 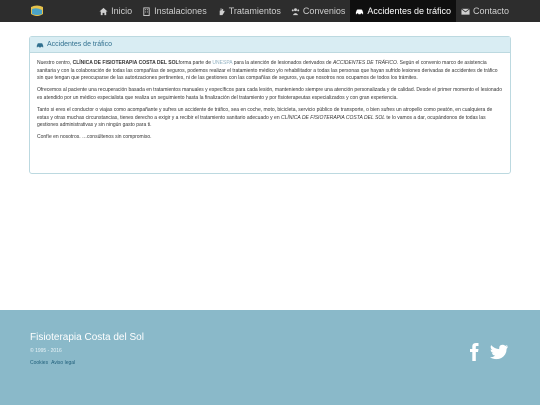 What do you see at coordinates (474, 352) in the screenshot?
I see `facebook-icon` at bounding box center [474, 352].